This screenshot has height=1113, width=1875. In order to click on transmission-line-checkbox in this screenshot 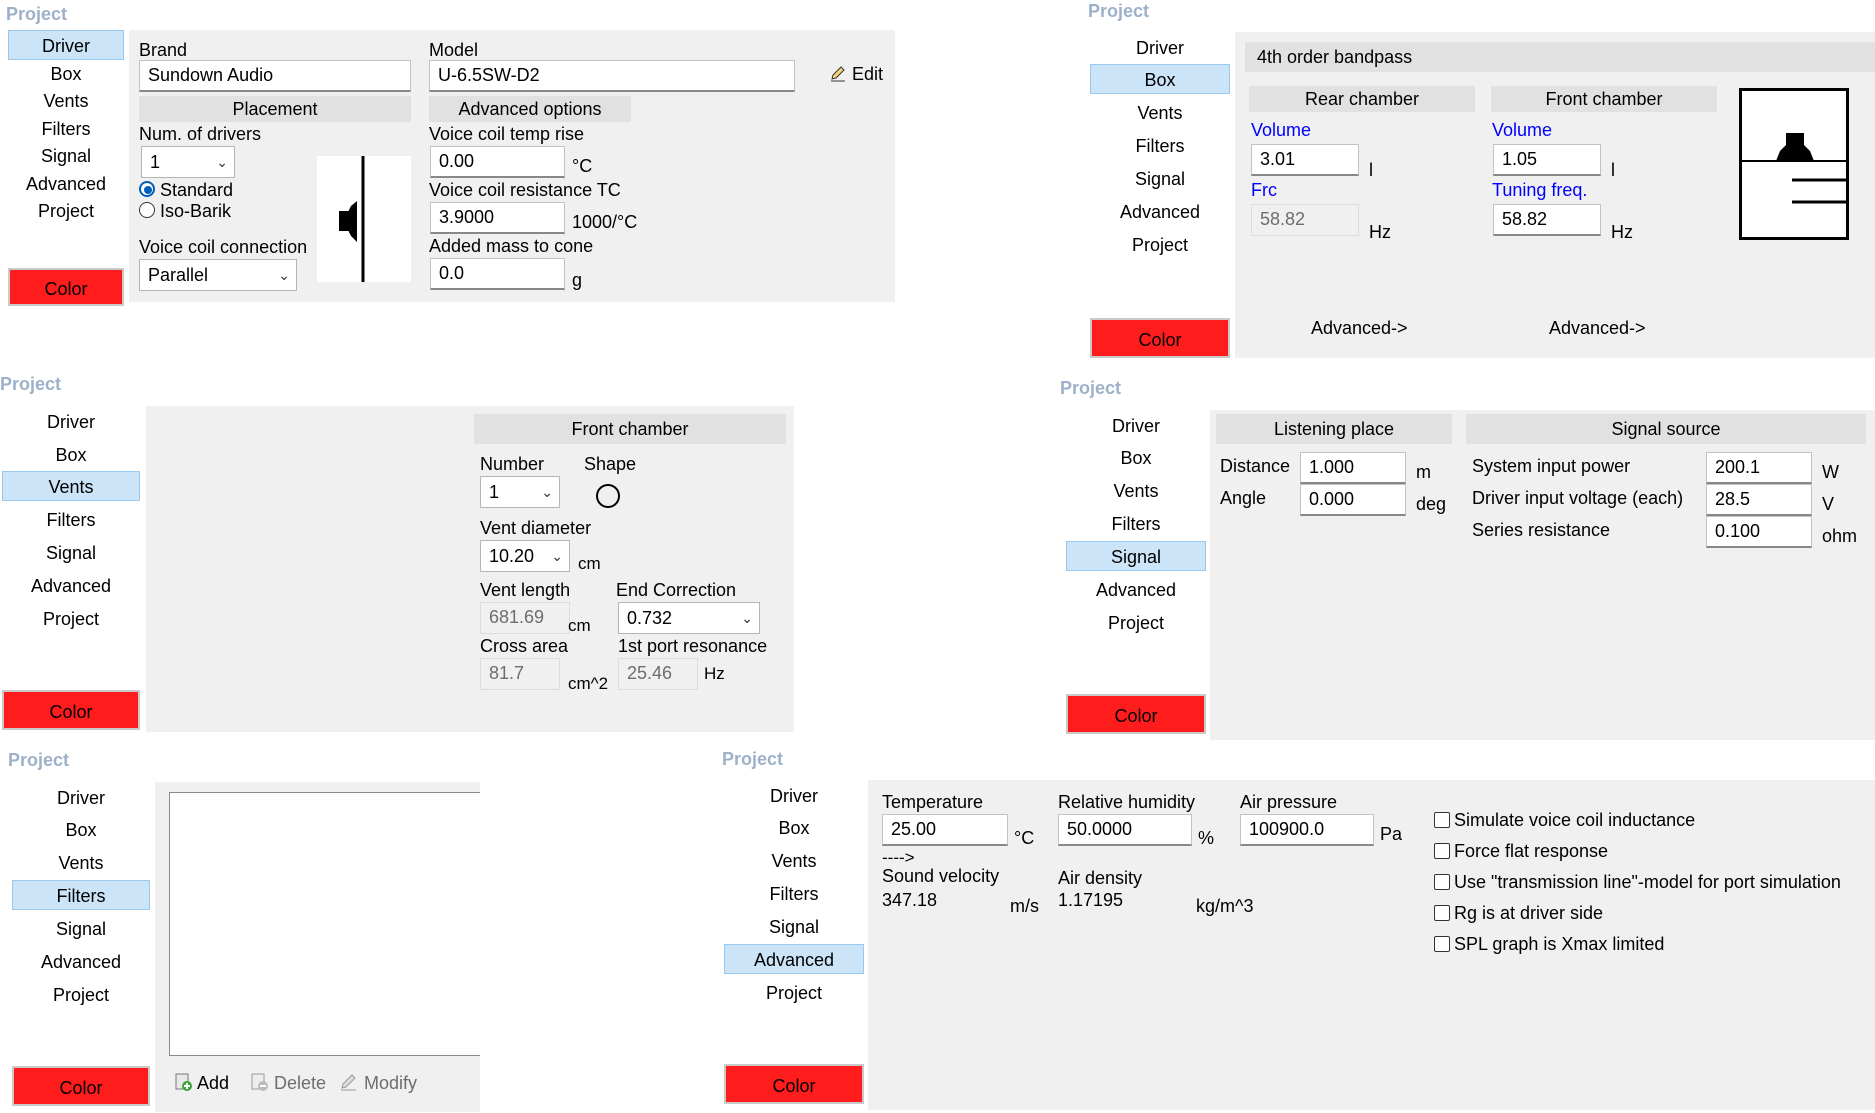, I will do `click(1442, 882)`.